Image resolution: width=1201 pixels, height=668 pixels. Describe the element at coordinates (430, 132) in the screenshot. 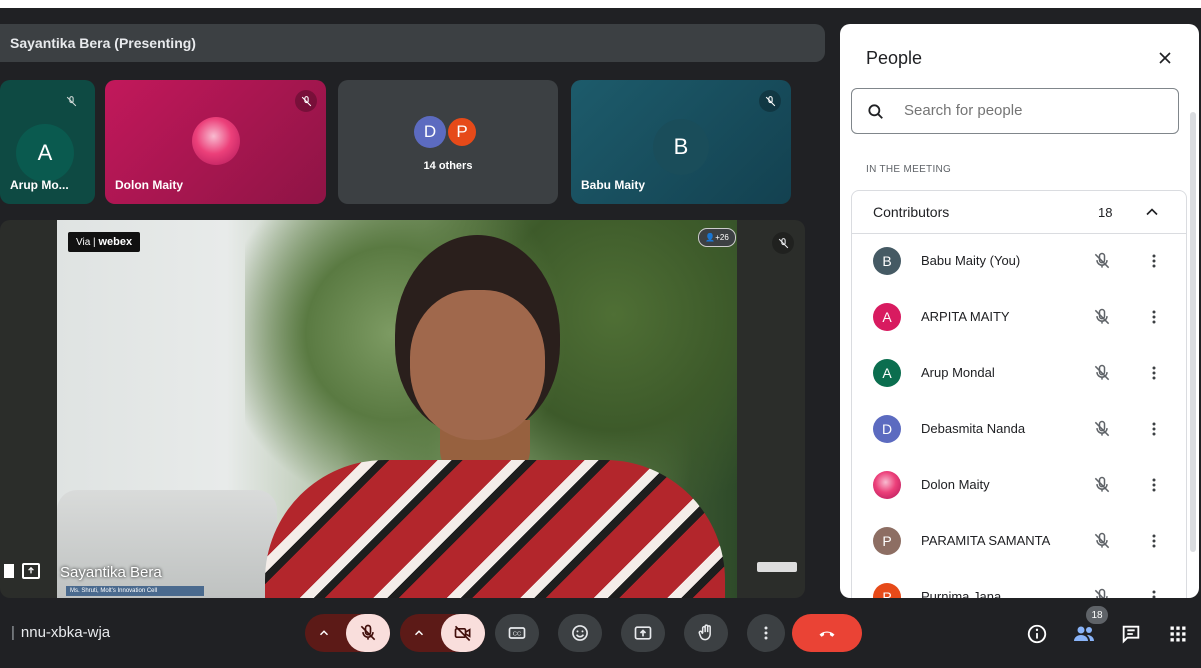

I see `avatar: D` at that location.